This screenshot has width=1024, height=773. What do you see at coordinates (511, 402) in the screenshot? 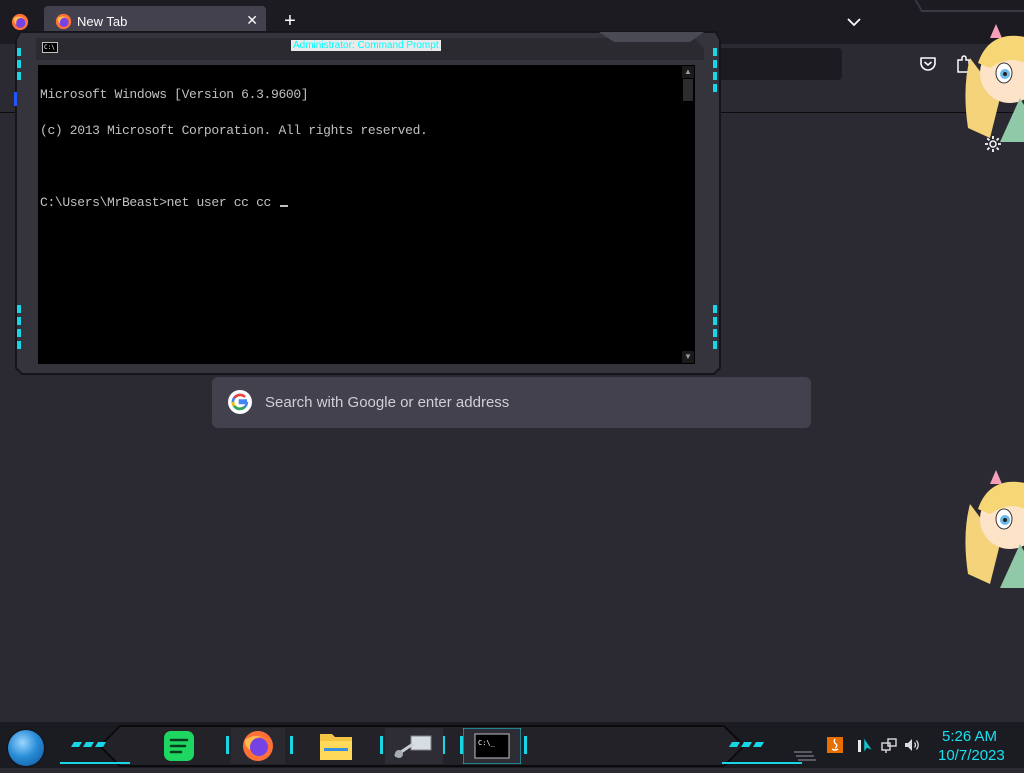
I see `search-box: Search with Google or enter address` at bounding box center [511, 402].